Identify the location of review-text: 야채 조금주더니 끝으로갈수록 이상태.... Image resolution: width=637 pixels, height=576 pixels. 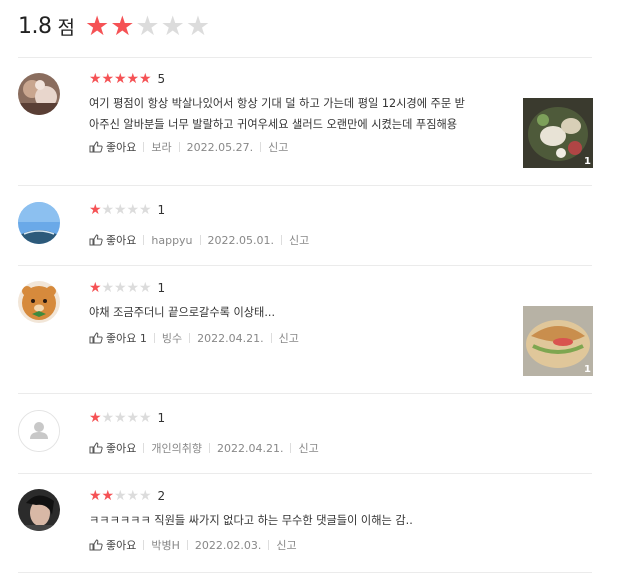
(302, 312).